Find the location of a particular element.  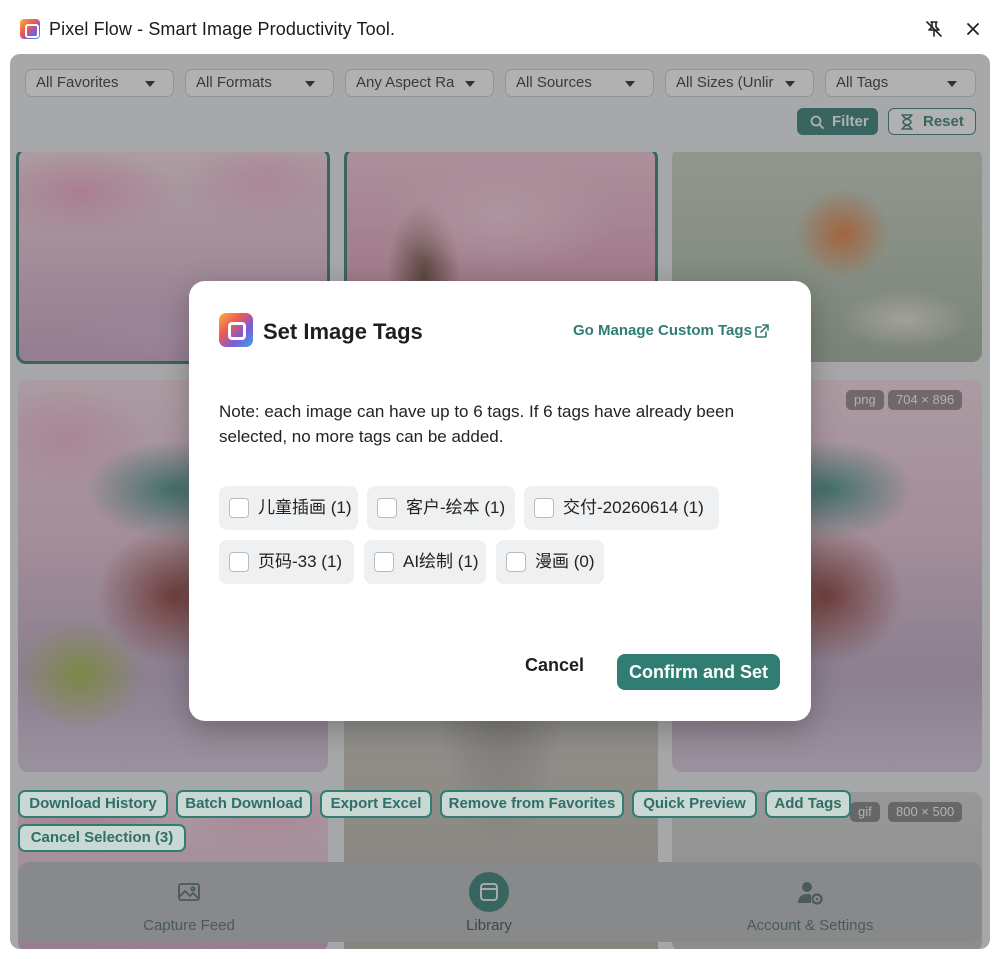

remove-from-favorites-button: Remove from Favorites is located at coordinates (532, 804).